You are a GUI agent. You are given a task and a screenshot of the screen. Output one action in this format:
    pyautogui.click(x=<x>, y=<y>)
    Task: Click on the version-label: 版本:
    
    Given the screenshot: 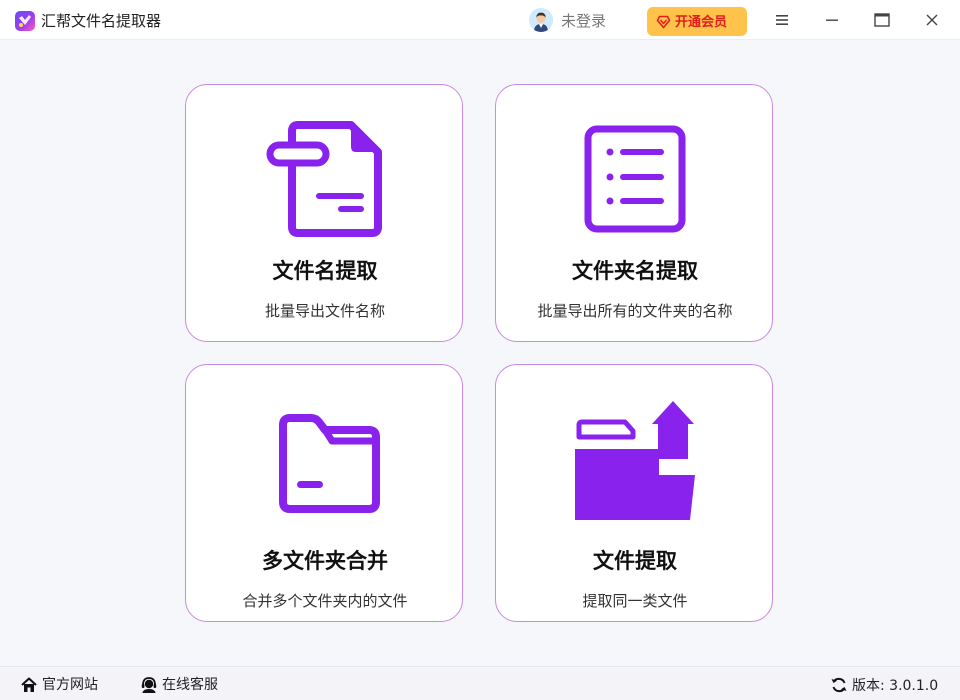 What is the action you would take?
    pyautogui.click(x=868, y=686)
    